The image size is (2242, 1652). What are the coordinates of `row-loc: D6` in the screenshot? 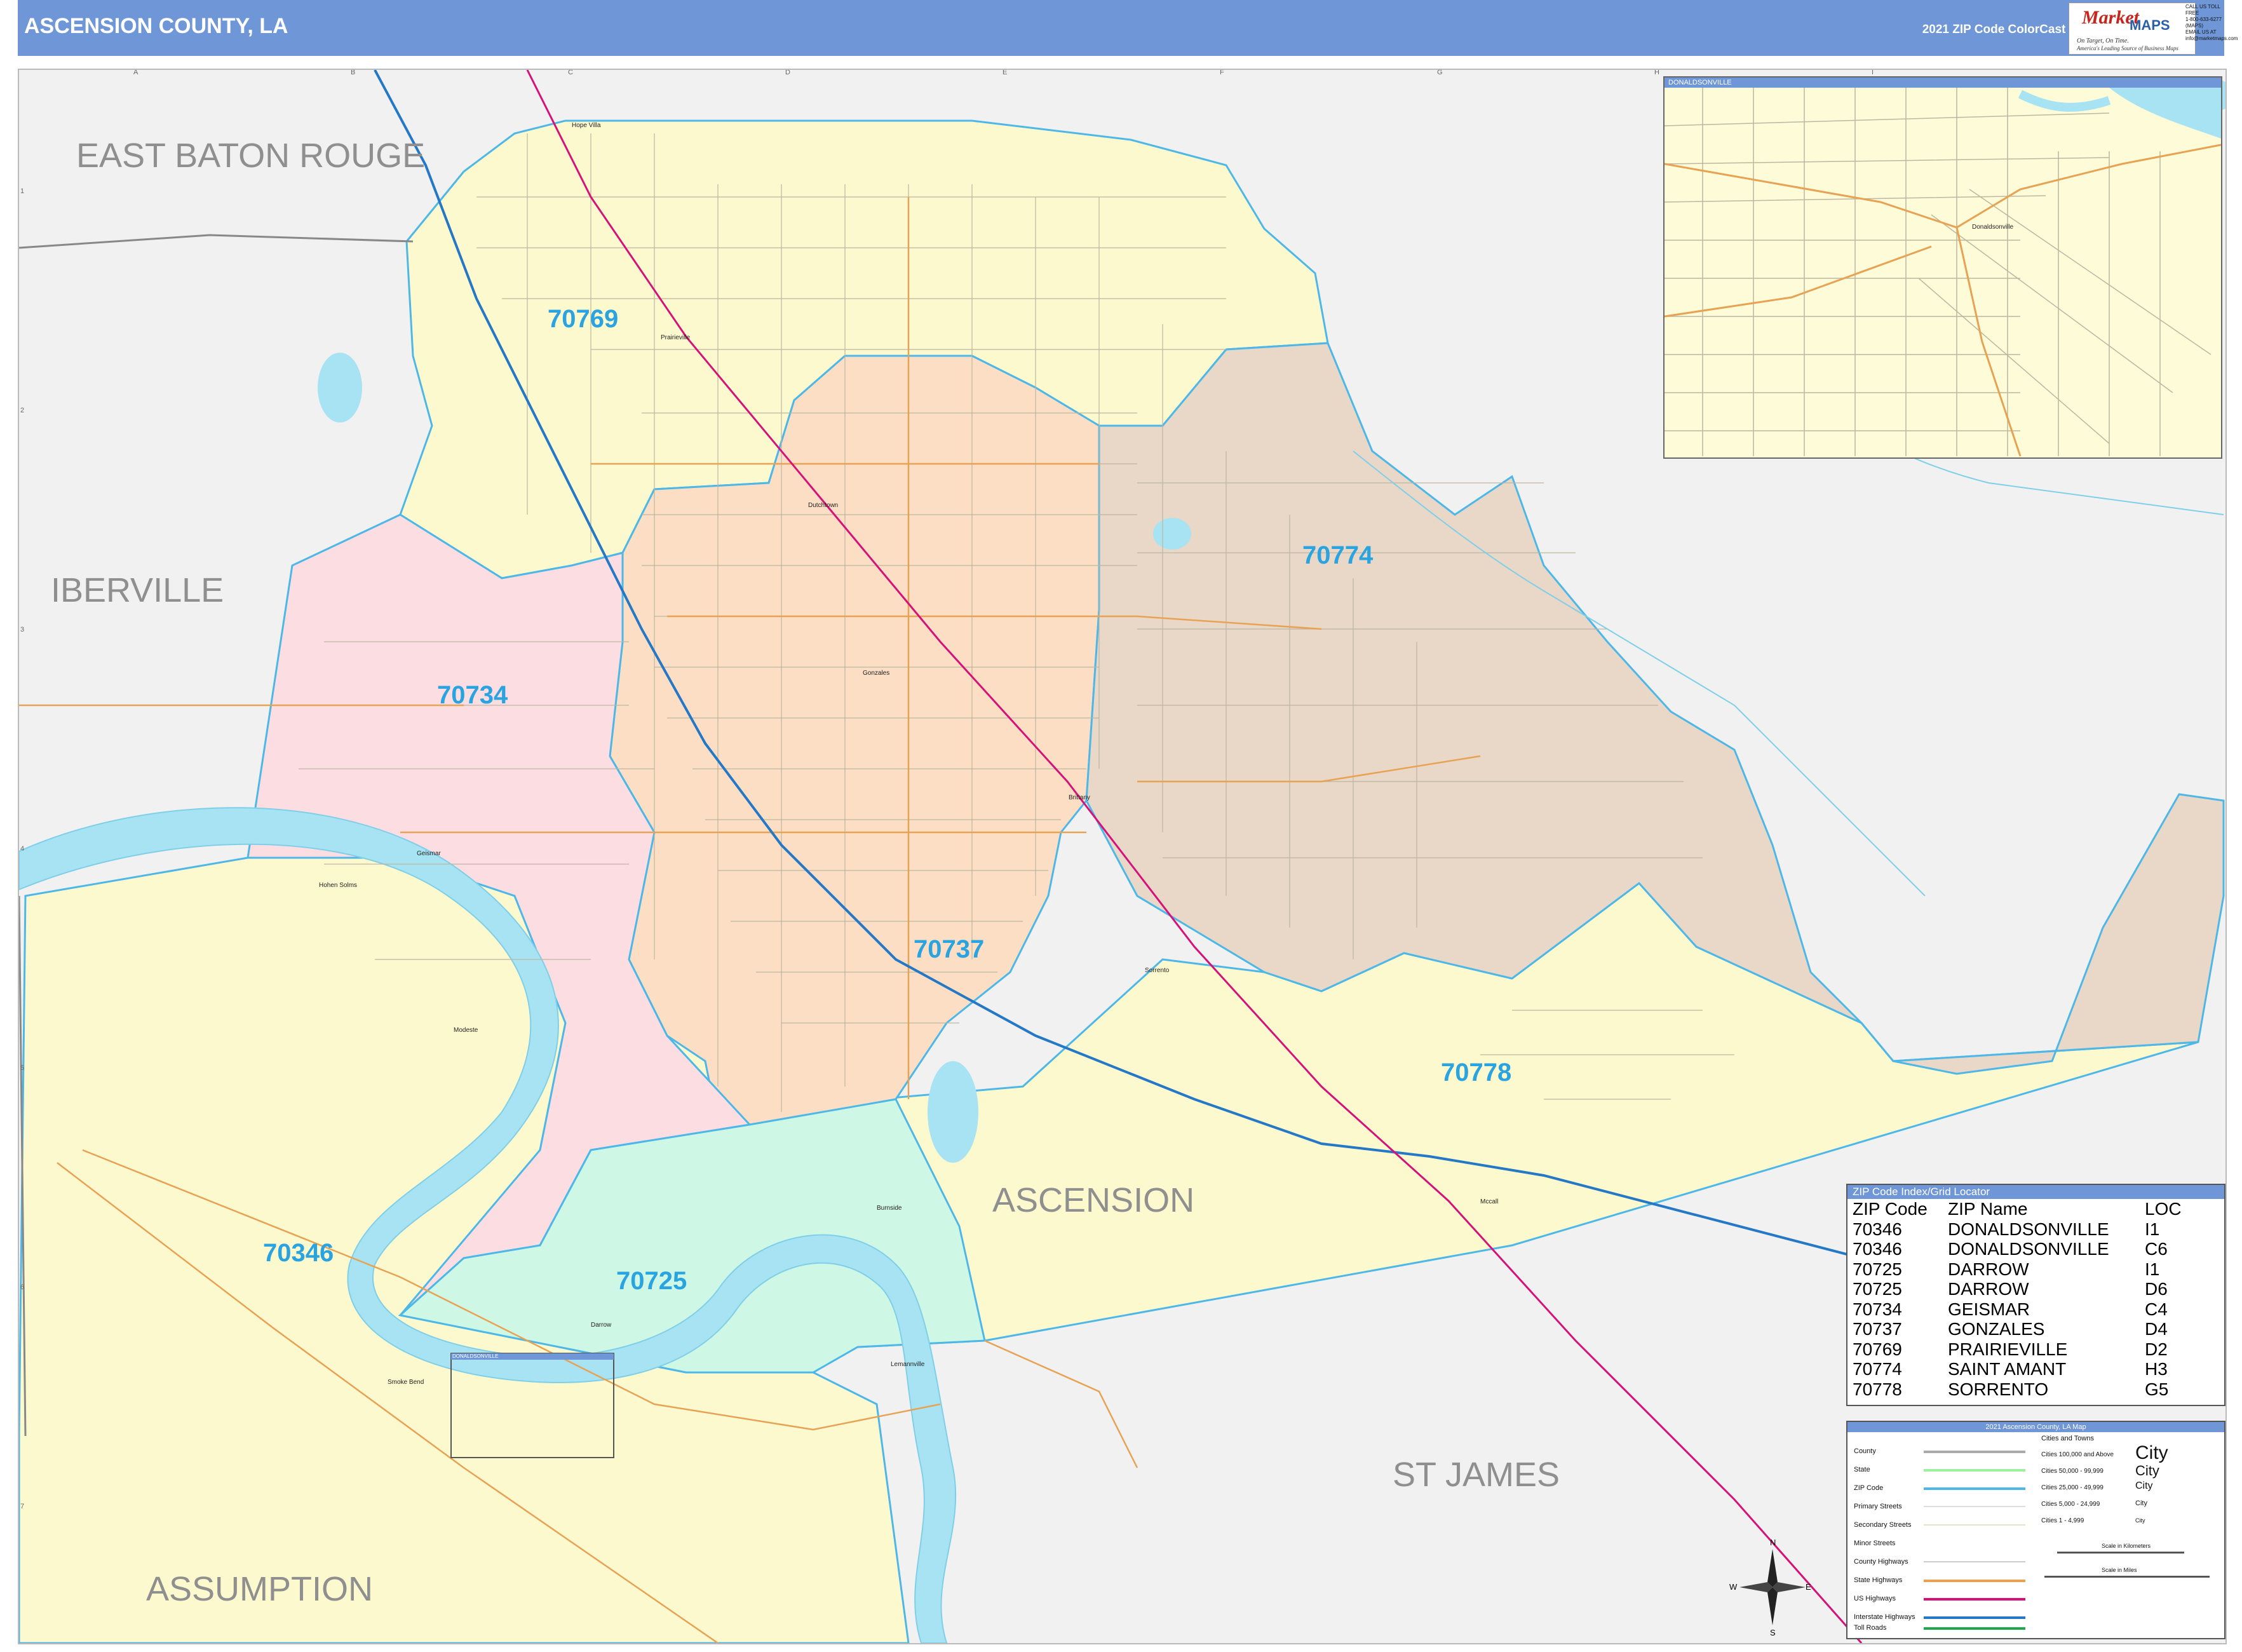 It's located at (2156, 1289).